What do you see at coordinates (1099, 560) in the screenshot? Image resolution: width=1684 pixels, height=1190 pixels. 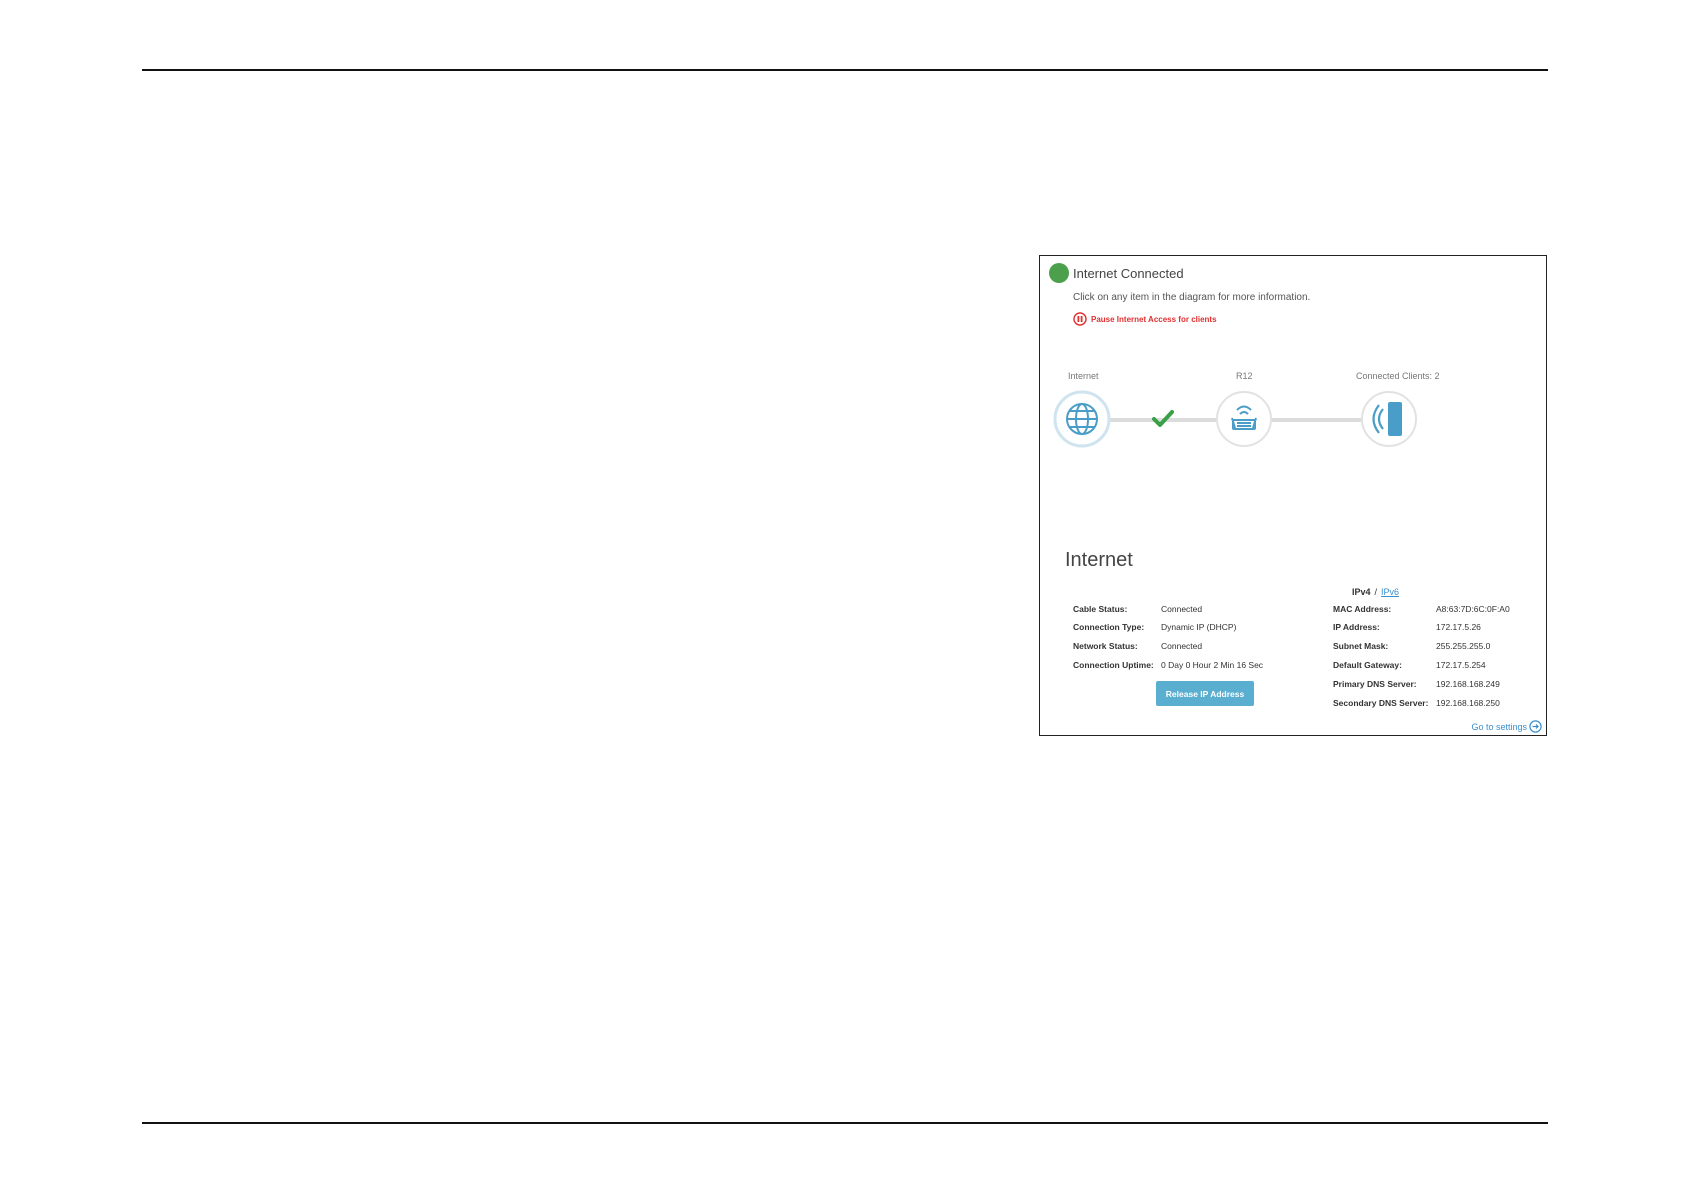 I see `section-title: Internet` at bounding box center [1099, 560].